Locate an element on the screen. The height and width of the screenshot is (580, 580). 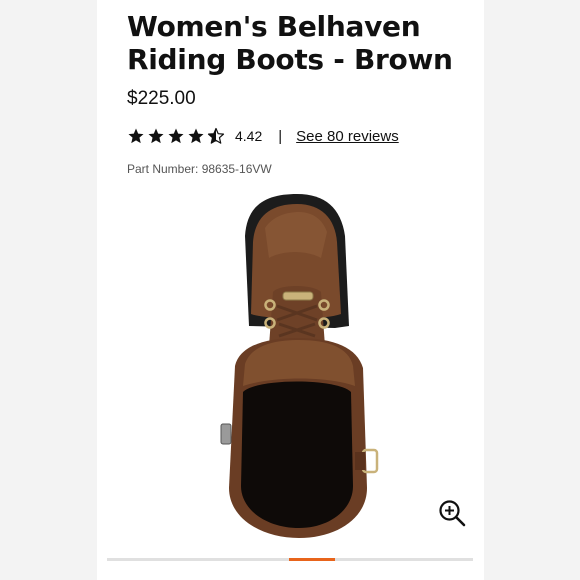
zoom-in-icon is located at coordinates (452, 513).